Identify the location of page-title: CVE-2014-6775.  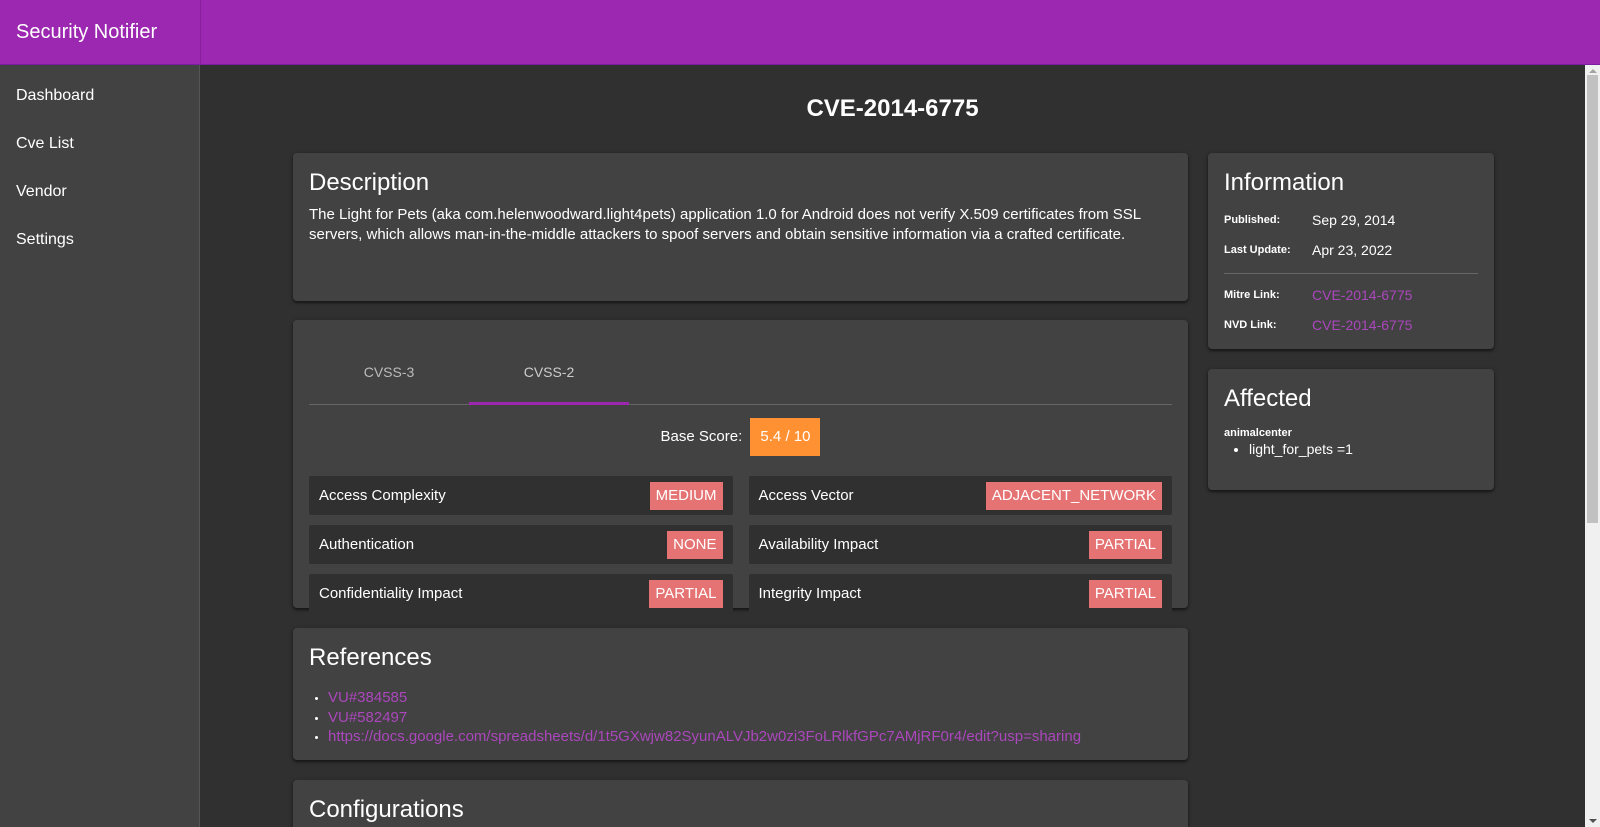
(892, 108).